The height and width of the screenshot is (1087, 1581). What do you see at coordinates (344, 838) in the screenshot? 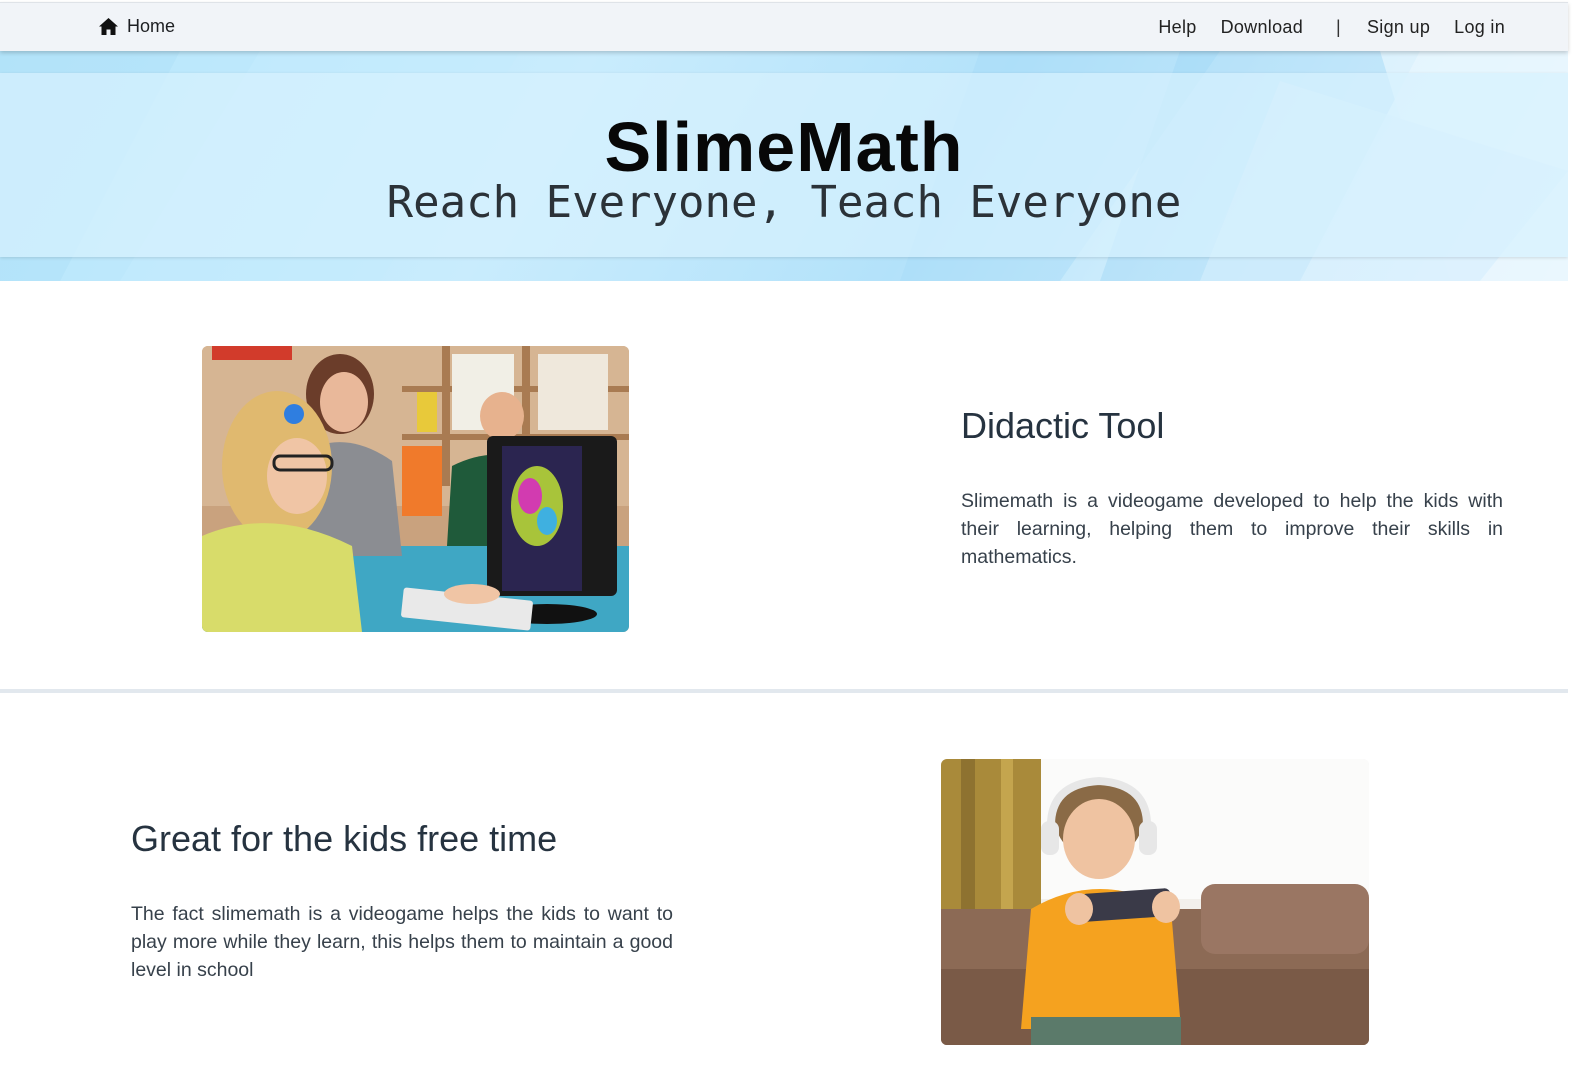
I see `section-title-free-time: Great for the kids free time` at bounding box center [344, 838].